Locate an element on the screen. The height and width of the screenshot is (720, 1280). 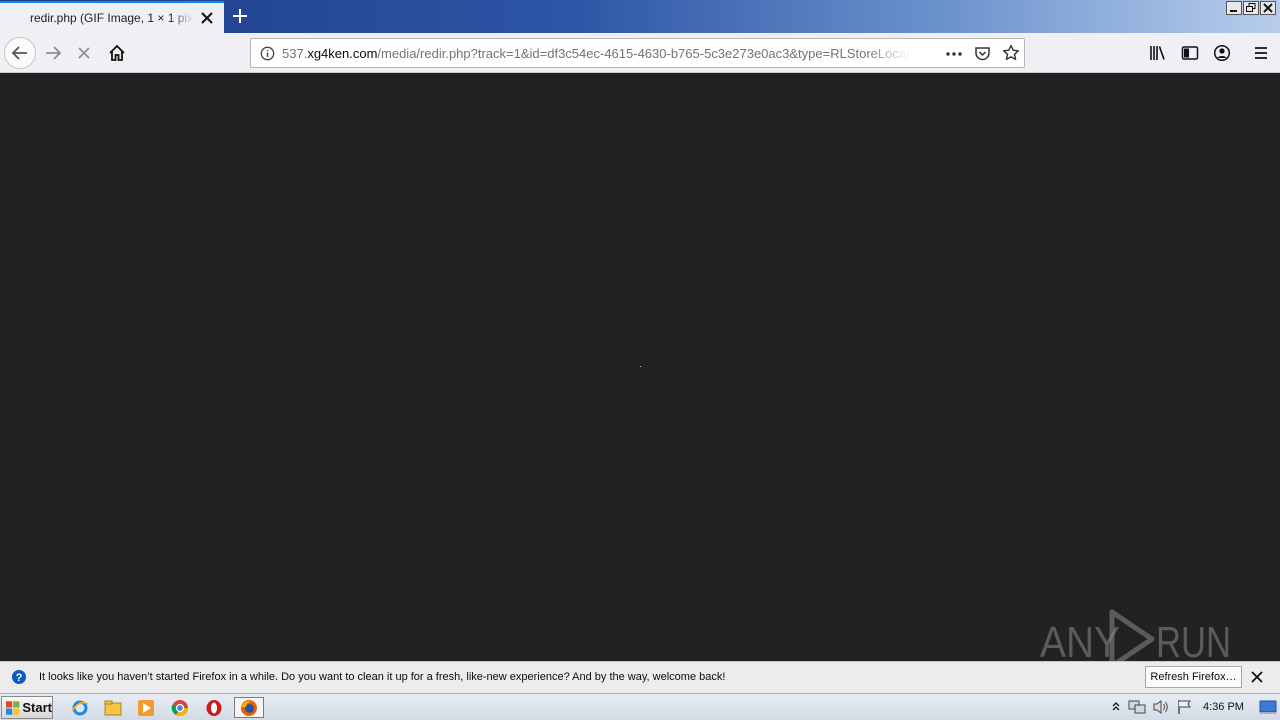
home-icon is located at coordinates (117, 52).